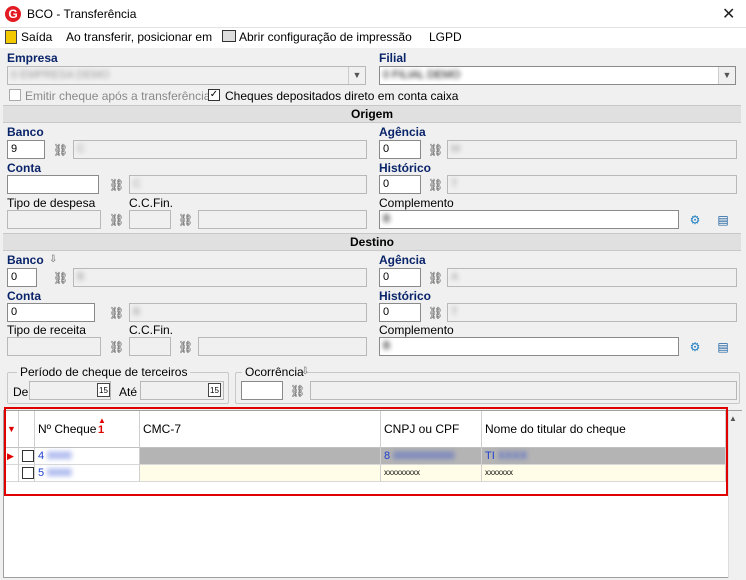 Image resolution: width=746 pixels, height=580 pixels. What do you see at coordinates (557, 75) in the screenshot?
I see `filial-select: 0 FILIAL DEMO` at bounding box center [557, 75].